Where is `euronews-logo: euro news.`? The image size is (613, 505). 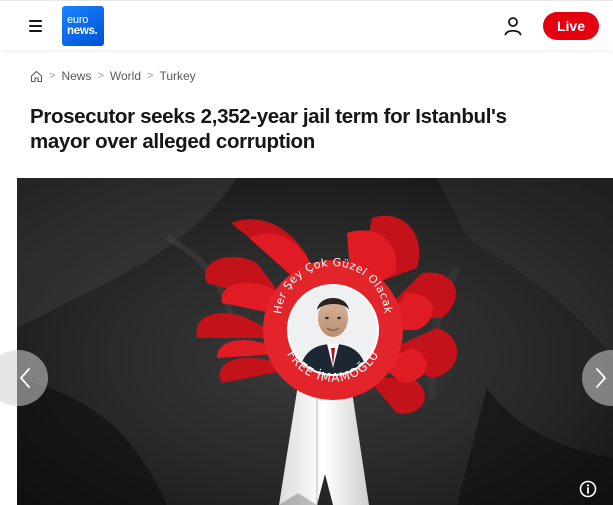 euronews-logo: euro news. is located at coordinates (83, 26).